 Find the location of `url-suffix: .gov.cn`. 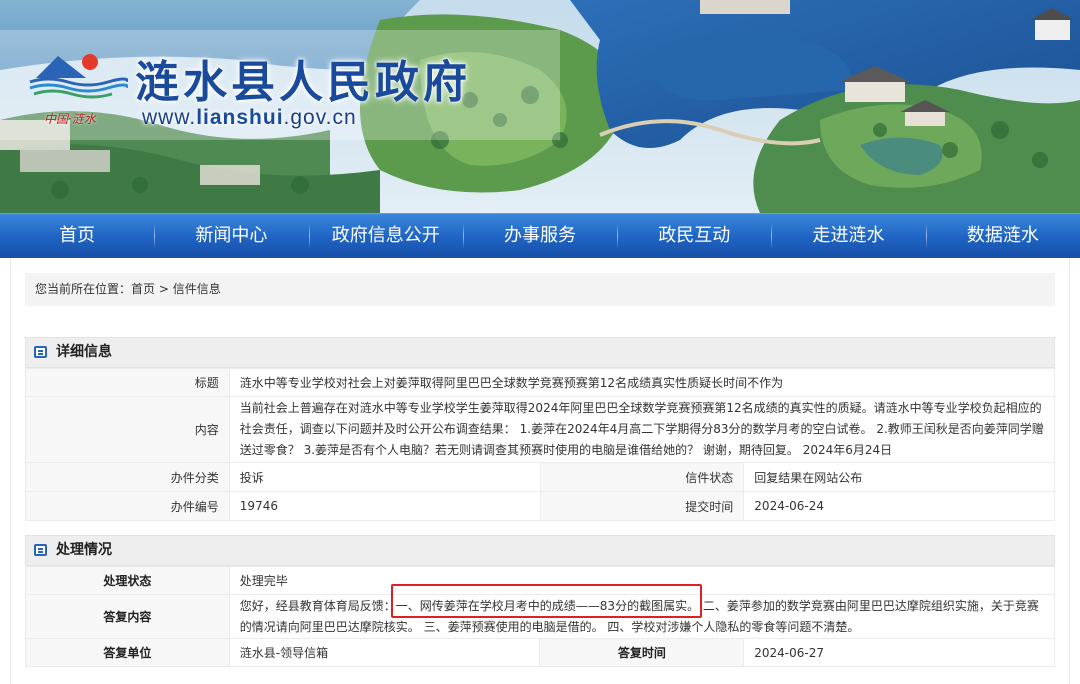

url-suffix: .gov.cn is located at coordinates (320, 117).